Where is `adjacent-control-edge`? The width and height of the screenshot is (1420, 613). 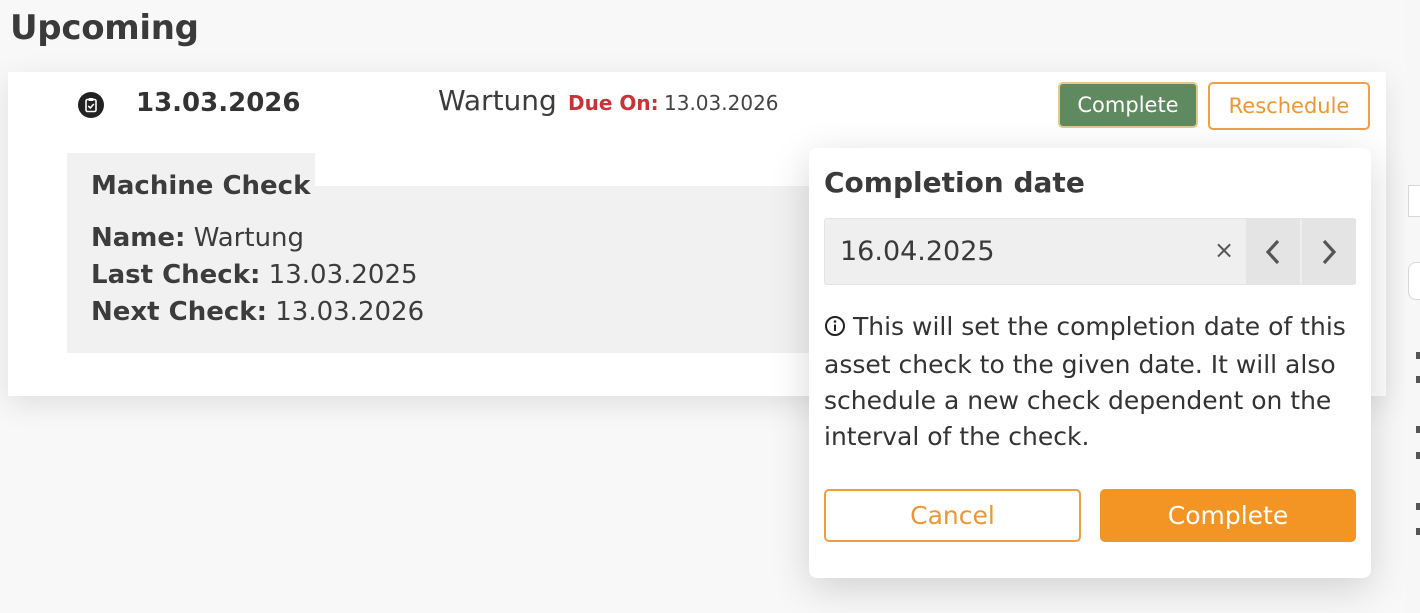
adjacent-control-edge is located at coordinates (1414, 281).